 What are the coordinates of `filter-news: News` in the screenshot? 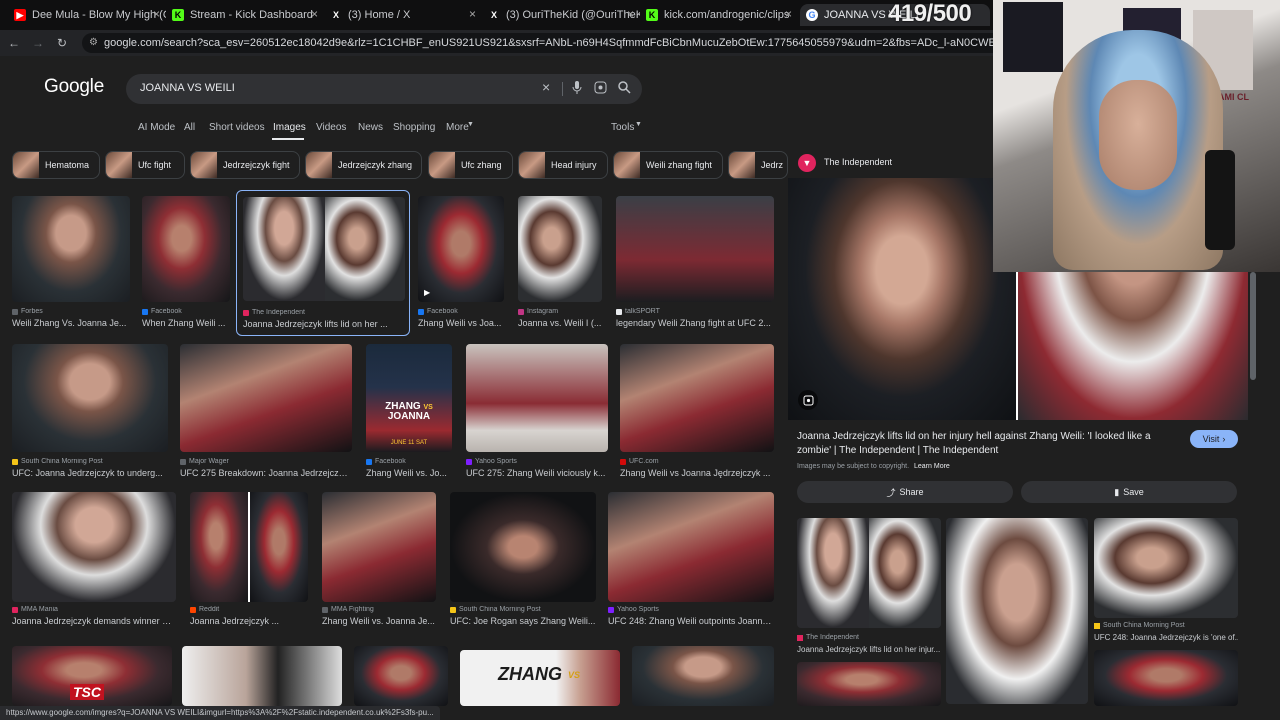 It's located at (370, 127).